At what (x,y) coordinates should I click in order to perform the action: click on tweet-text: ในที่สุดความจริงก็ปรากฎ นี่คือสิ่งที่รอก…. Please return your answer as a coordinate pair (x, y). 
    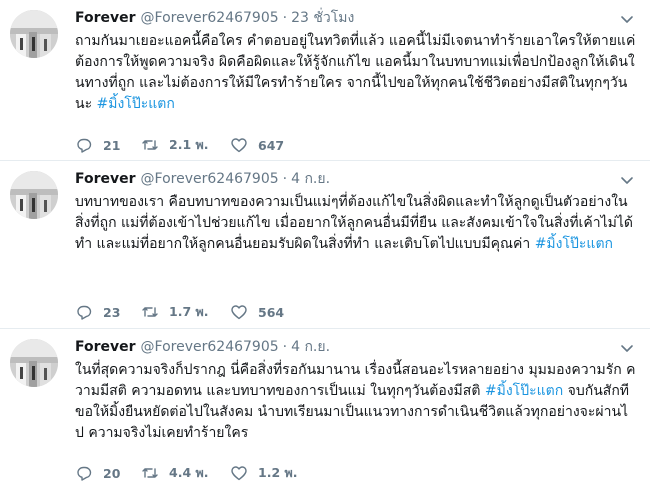
    Looking at the image, I should click on (355, 402).